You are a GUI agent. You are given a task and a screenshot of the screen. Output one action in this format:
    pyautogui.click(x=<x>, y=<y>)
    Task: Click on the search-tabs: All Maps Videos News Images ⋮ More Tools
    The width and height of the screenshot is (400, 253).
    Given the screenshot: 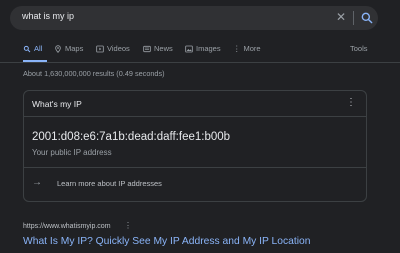 What is the action you would take?
    pyautogui.click(x=200, y=53)
    